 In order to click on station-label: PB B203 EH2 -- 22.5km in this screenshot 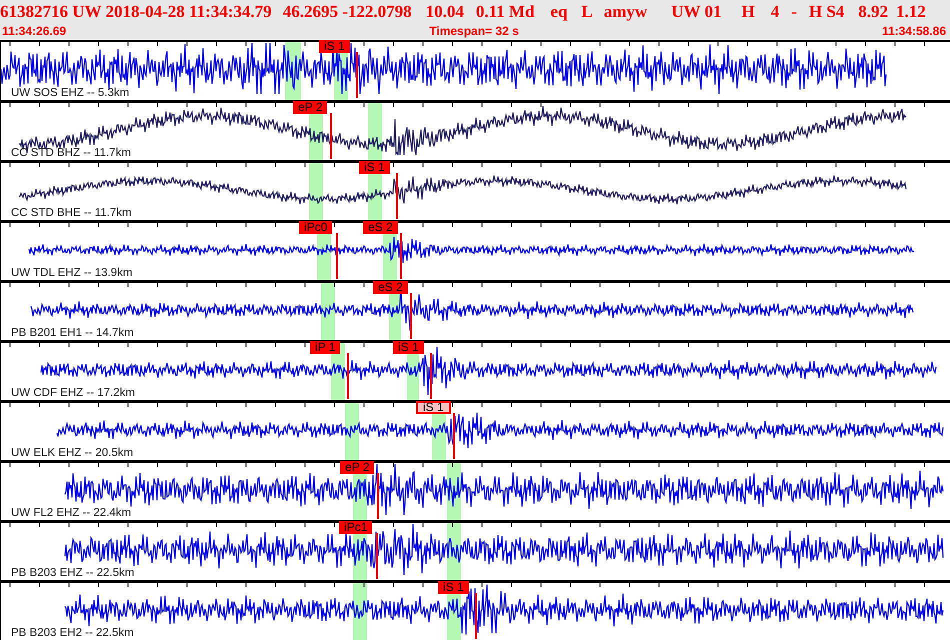, I will do `click(72, 633)`.